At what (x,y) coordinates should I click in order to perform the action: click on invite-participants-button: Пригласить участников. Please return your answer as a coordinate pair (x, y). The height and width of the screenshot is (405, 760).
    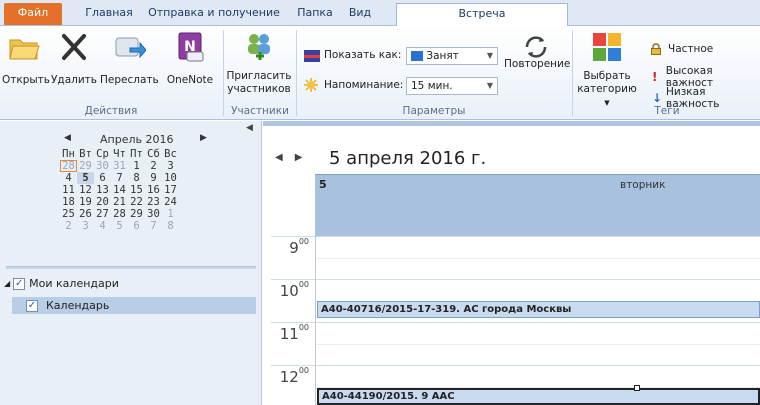
    Looking at the image, I should click on (259, 63).